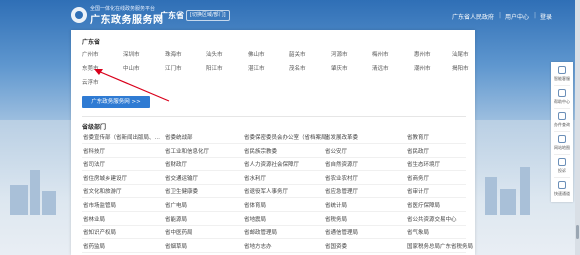 The height and width of the screenshot is (255, 580). What do you see at coordinates (562, 124) in the screenshot?
I see `float-label: 办件查询` at bounding box center [562, 124].